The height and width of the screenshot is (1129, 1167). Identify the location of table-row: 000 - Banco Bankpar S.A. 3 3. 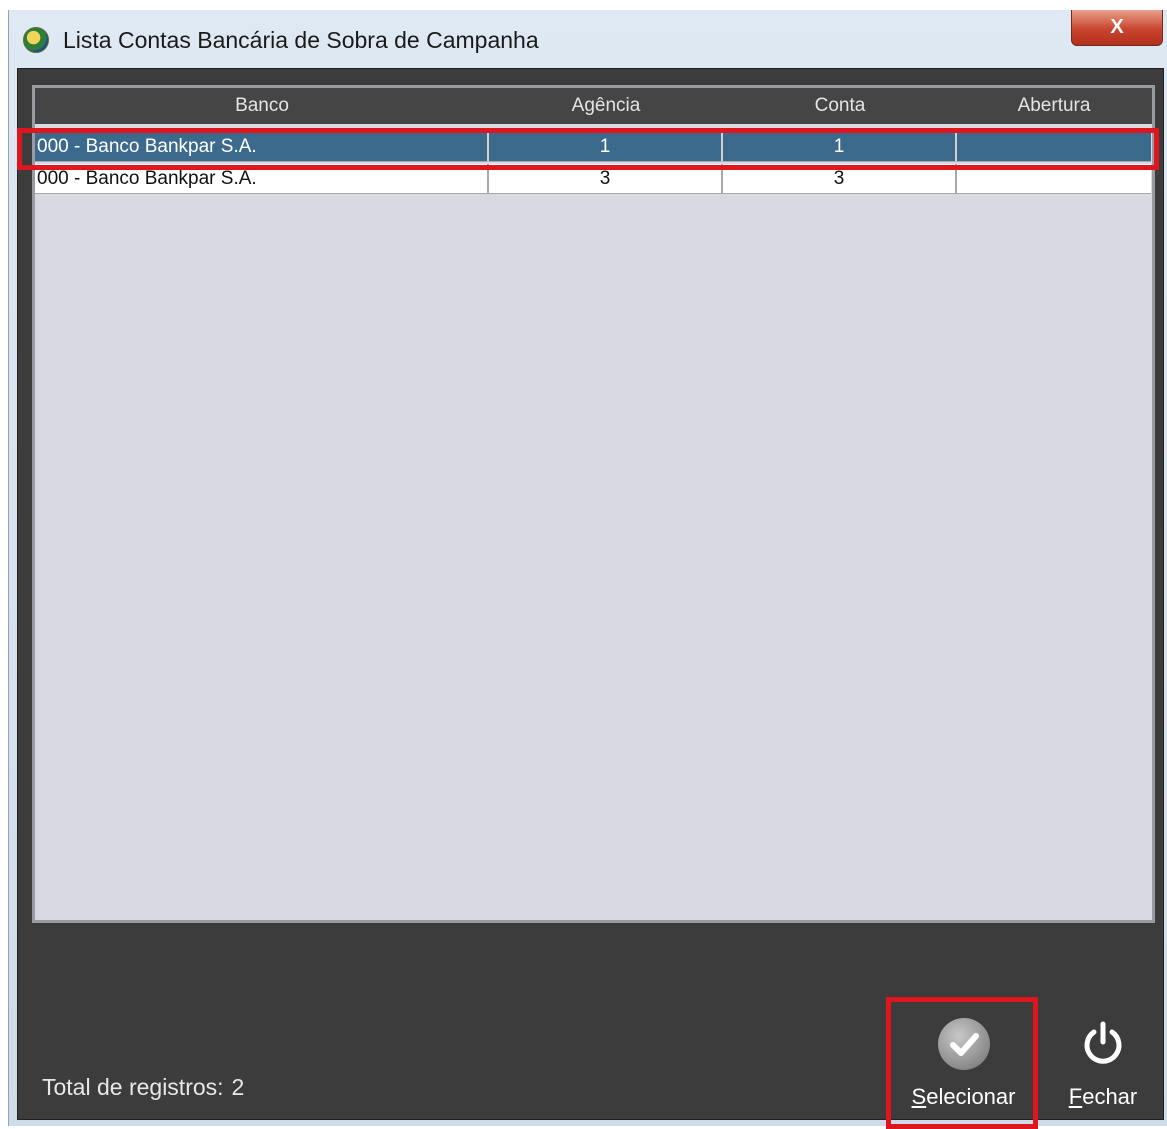
(593, 179).